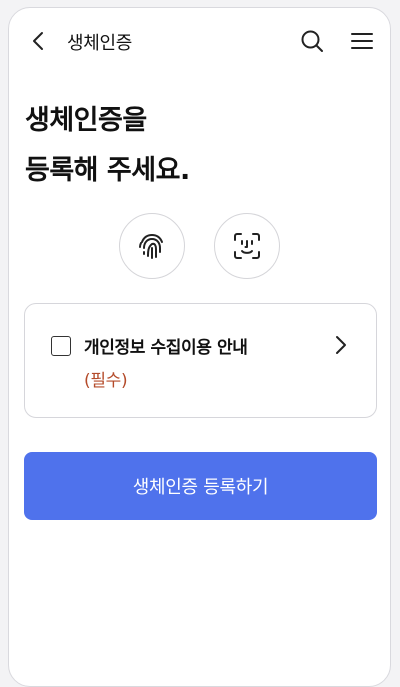 This screenshot has width=400, height=687. Describe the element at coordinates (166, 348) in the screenshot. I see `consent-title: 개인정보 수집이용 안내` at that location.